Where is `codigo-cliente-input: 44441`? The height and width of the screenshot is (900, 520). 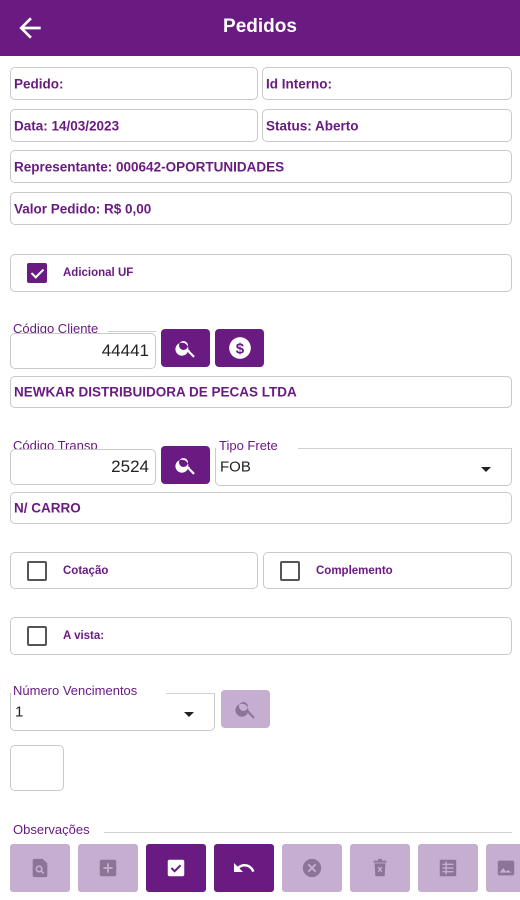 codigo-cliente-input: 44441 is located at coordinates (83, 351).